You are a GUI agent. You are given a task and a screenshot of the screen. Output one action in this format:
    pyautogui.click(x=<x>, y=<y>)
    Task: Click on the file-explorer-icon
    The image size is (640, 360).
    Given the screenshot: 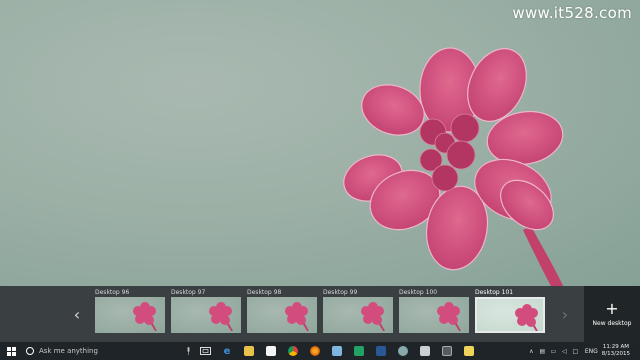 What is the action you would take?
    pyautogui.click(x=249, y=351)
    